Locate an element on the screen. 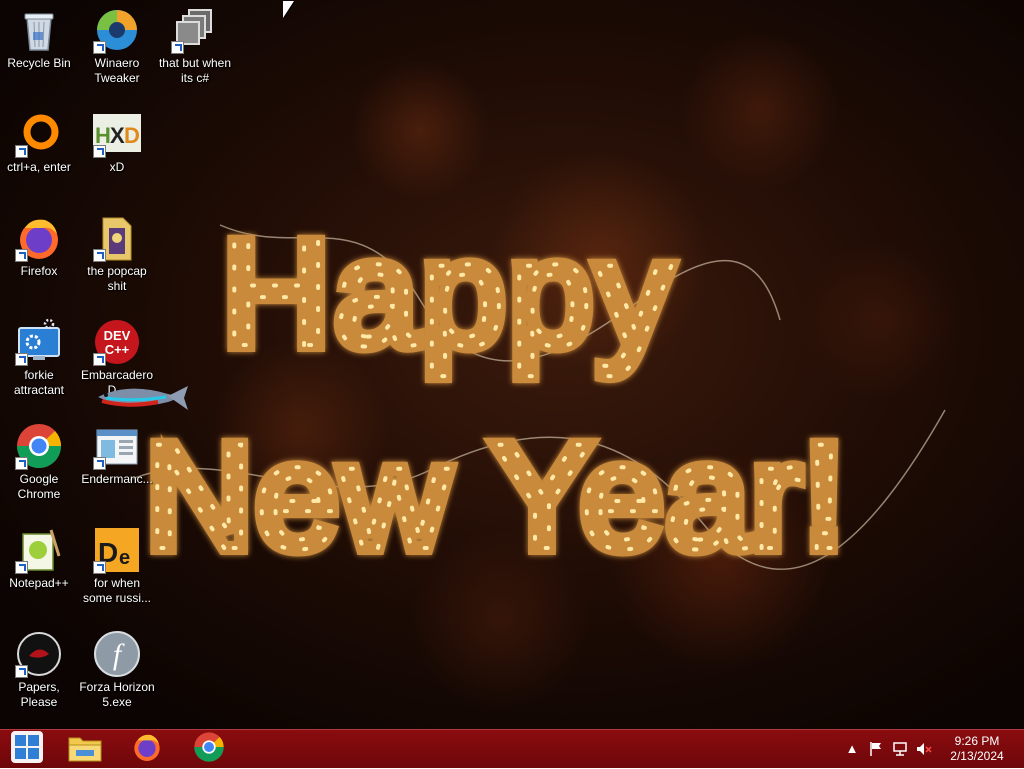  icon-label: forkie attractant is located at coordinates (39, 382).